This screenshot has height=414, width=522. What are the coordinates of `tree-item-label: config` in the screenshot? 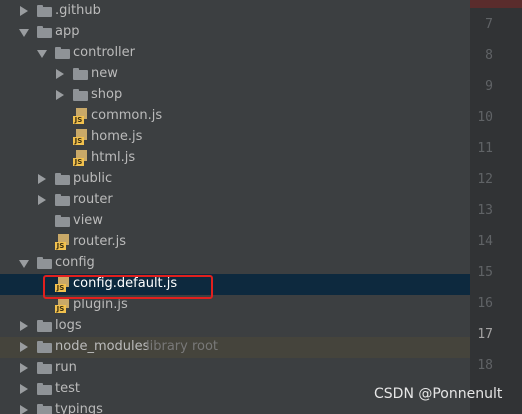 It's located at (75, 262).